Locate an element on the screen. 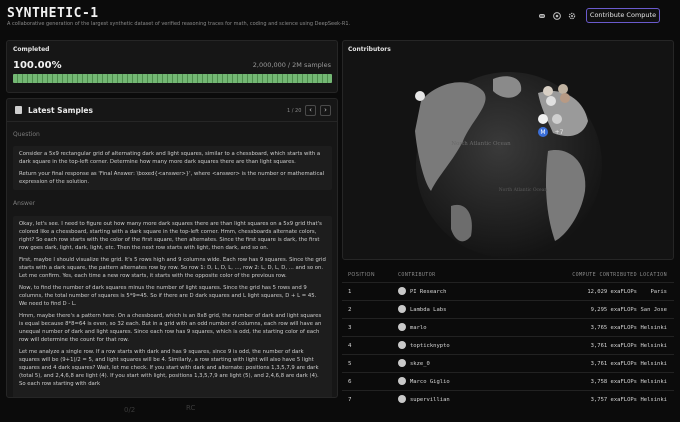 The image size is (680, 422). row-compute: 3,758 exaFLOPs is located at coordinates (613, 382).